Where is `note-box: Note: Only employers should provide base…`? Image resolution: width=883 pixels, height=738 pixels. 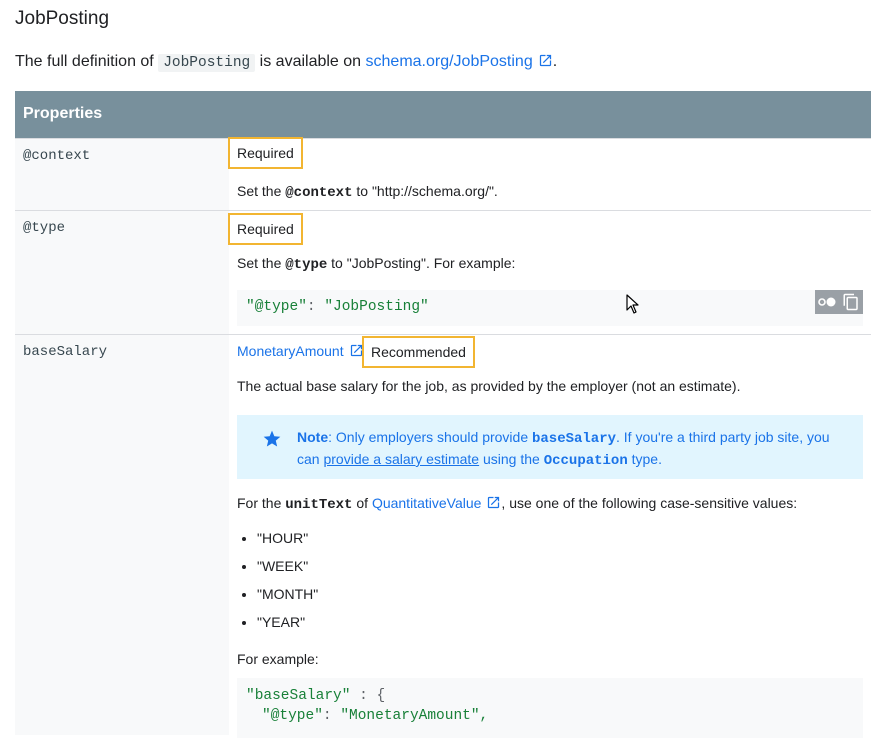
note-box: Note: Only employers should provide base… is located at coordinates (550, 447).